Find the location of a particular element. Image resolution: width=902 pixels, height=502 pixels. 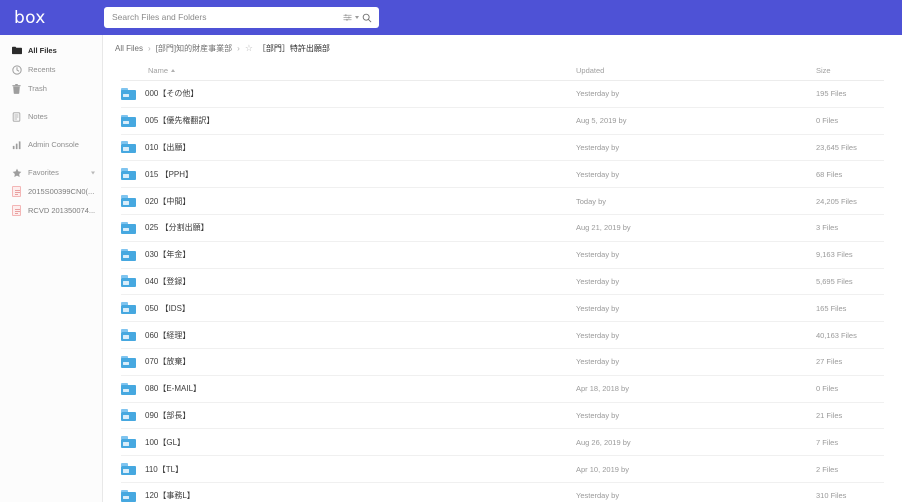

table-row: 090【部長】 Yesterday by 21 Files is located at coordinates (502, 416).